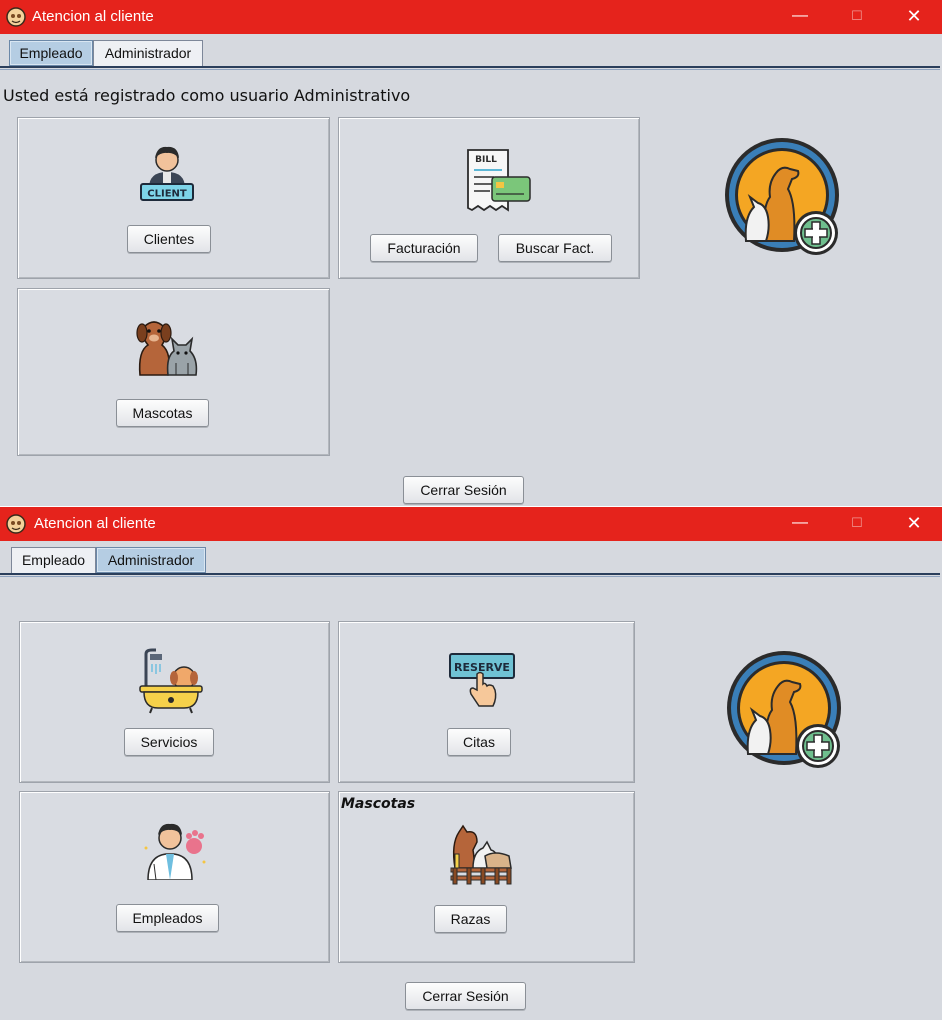 This screenshot has width=942, height=1022. Describe the element at coordinates (482, 680) in the screenshot. I see `reserve-icon: RESERVE` at that location.